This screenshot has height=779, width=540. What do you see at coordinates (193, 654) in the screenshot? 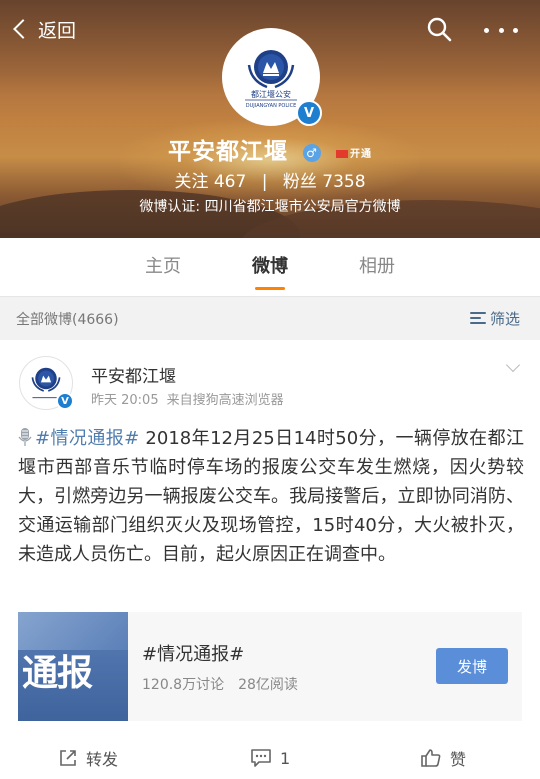
I see `topic-title: #情况通报#` at bounding box center [193, 654].